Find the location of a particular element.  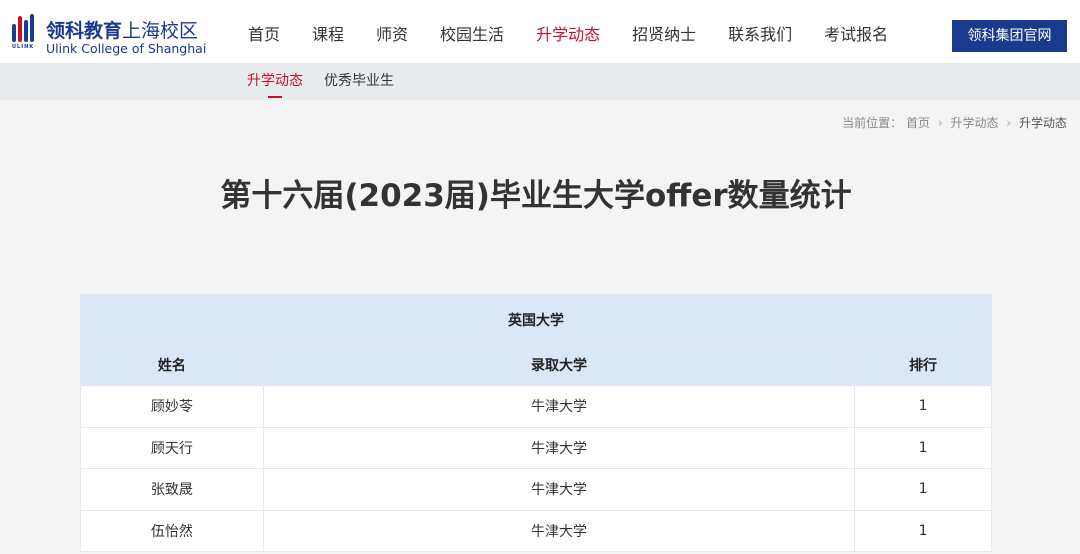

nav-item-campus-life: 校园生活 is located at coordinates (472, 32).